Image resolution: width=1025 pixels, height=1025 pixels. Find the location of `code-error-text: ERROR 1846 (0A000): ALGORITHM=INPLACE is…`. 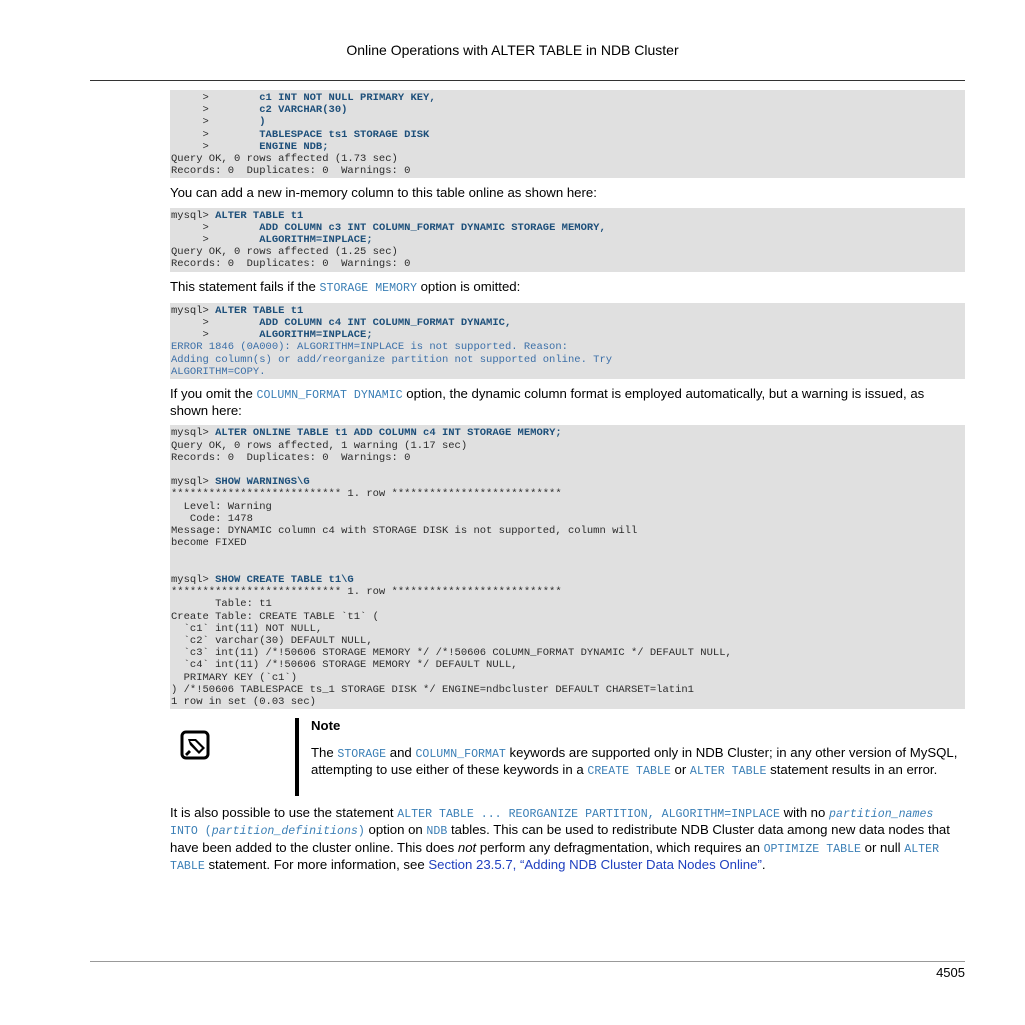

code-error-text: ERROR 1846 (0A000): ALGORITHM=INPLACE is… is located at coordinates (369, 347).